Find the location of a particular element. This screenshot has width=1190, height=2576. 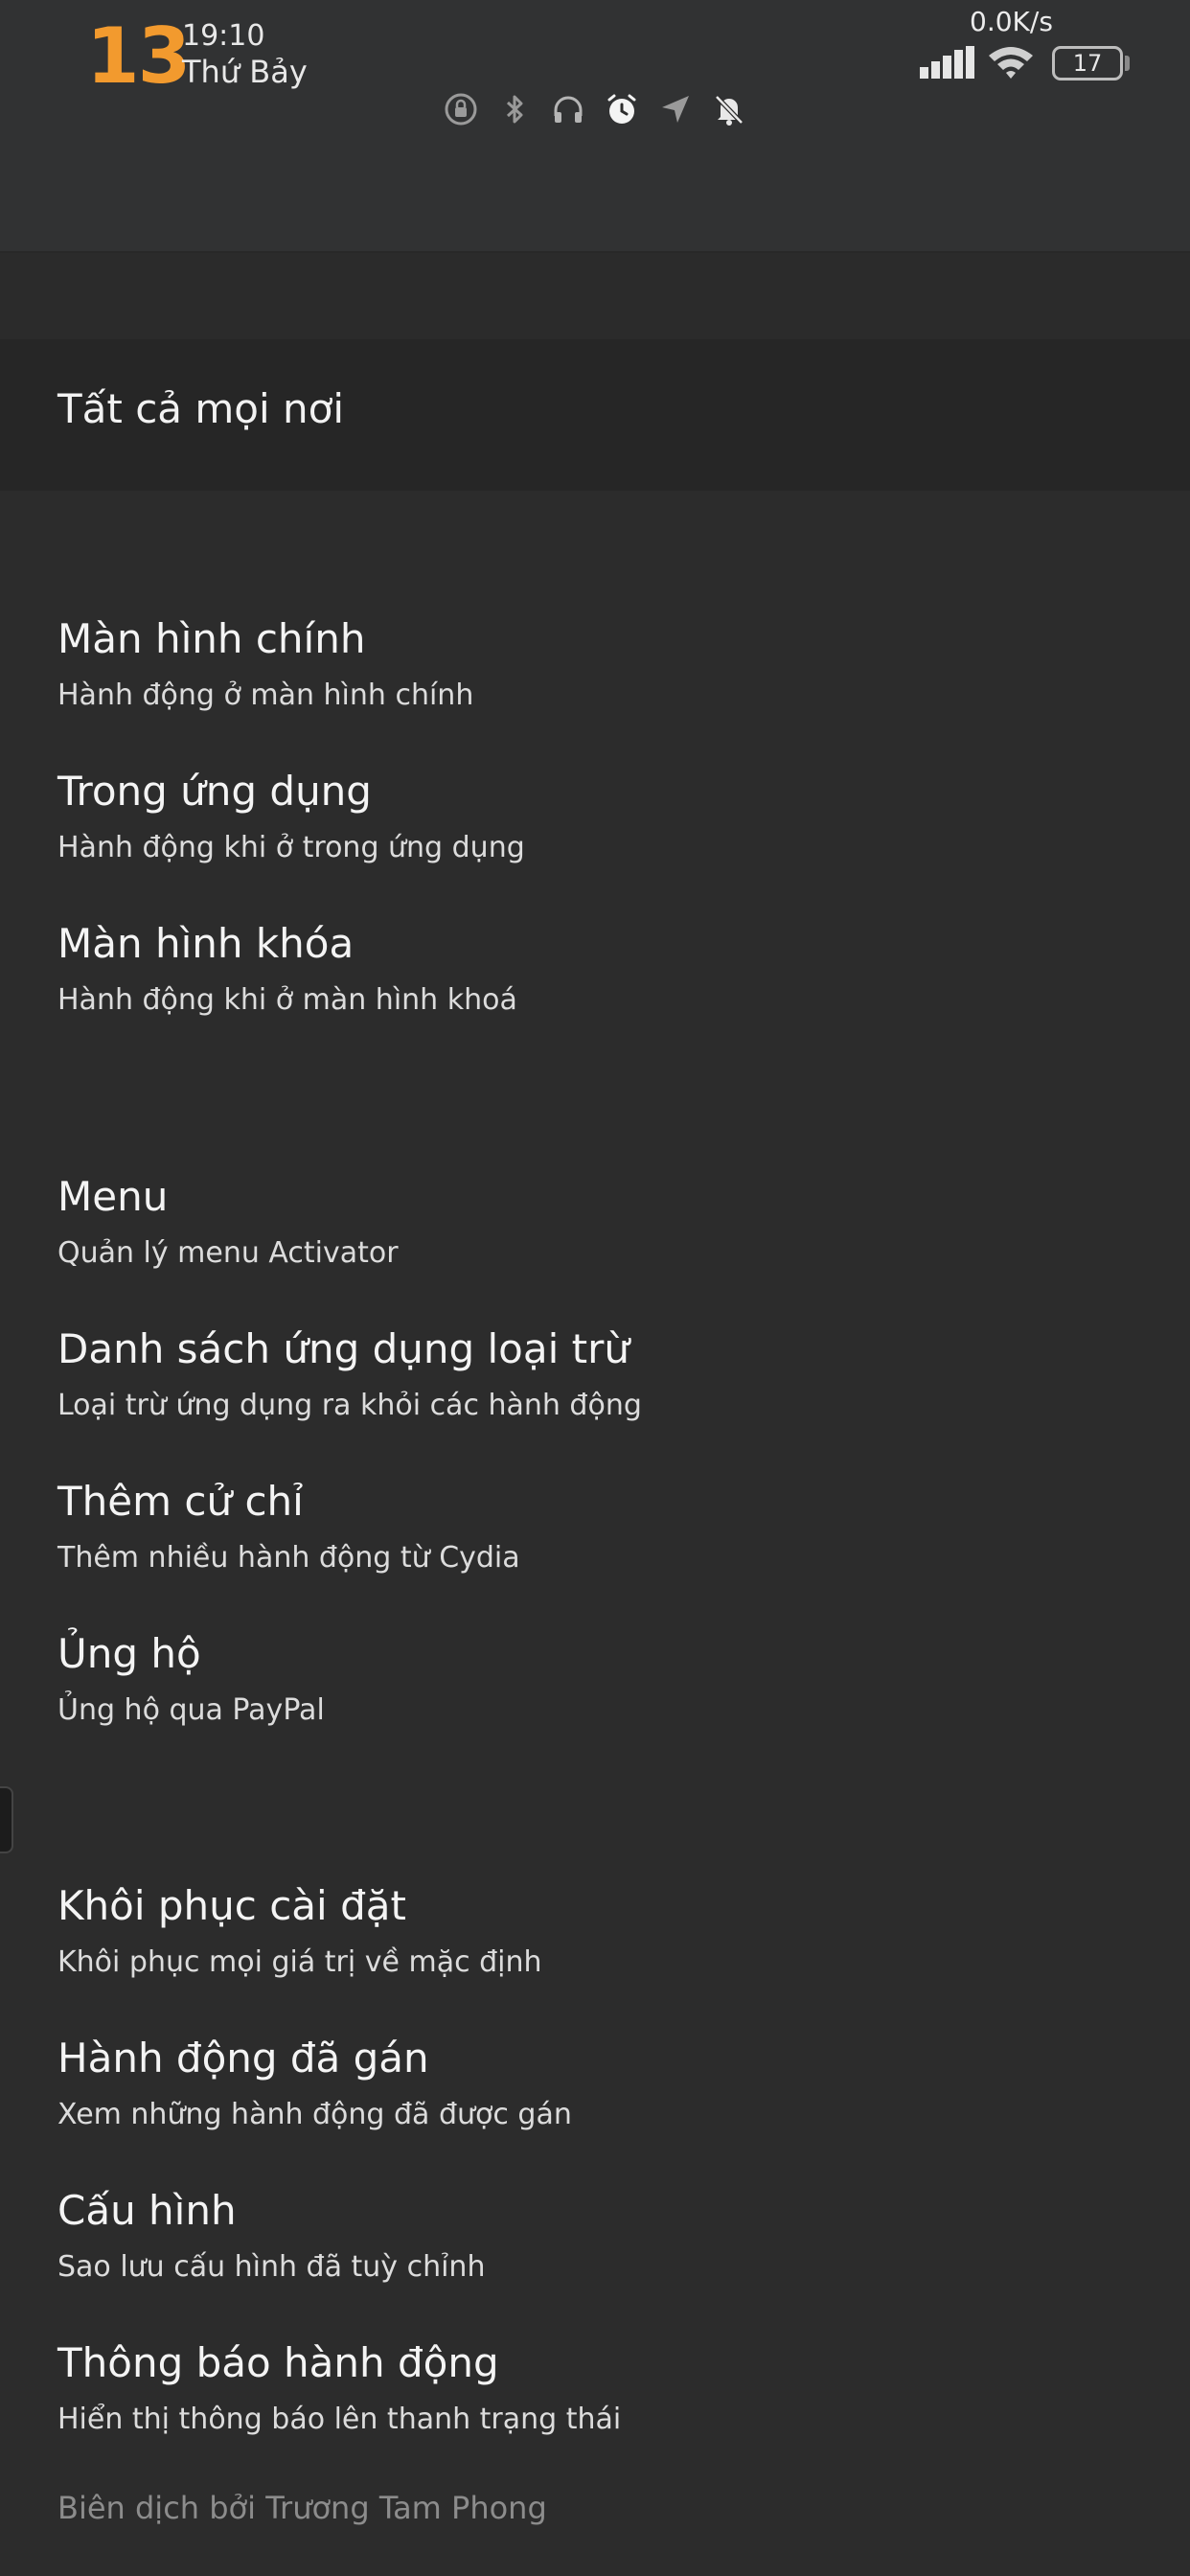

silent-icon is located at coordinates (729, 109).